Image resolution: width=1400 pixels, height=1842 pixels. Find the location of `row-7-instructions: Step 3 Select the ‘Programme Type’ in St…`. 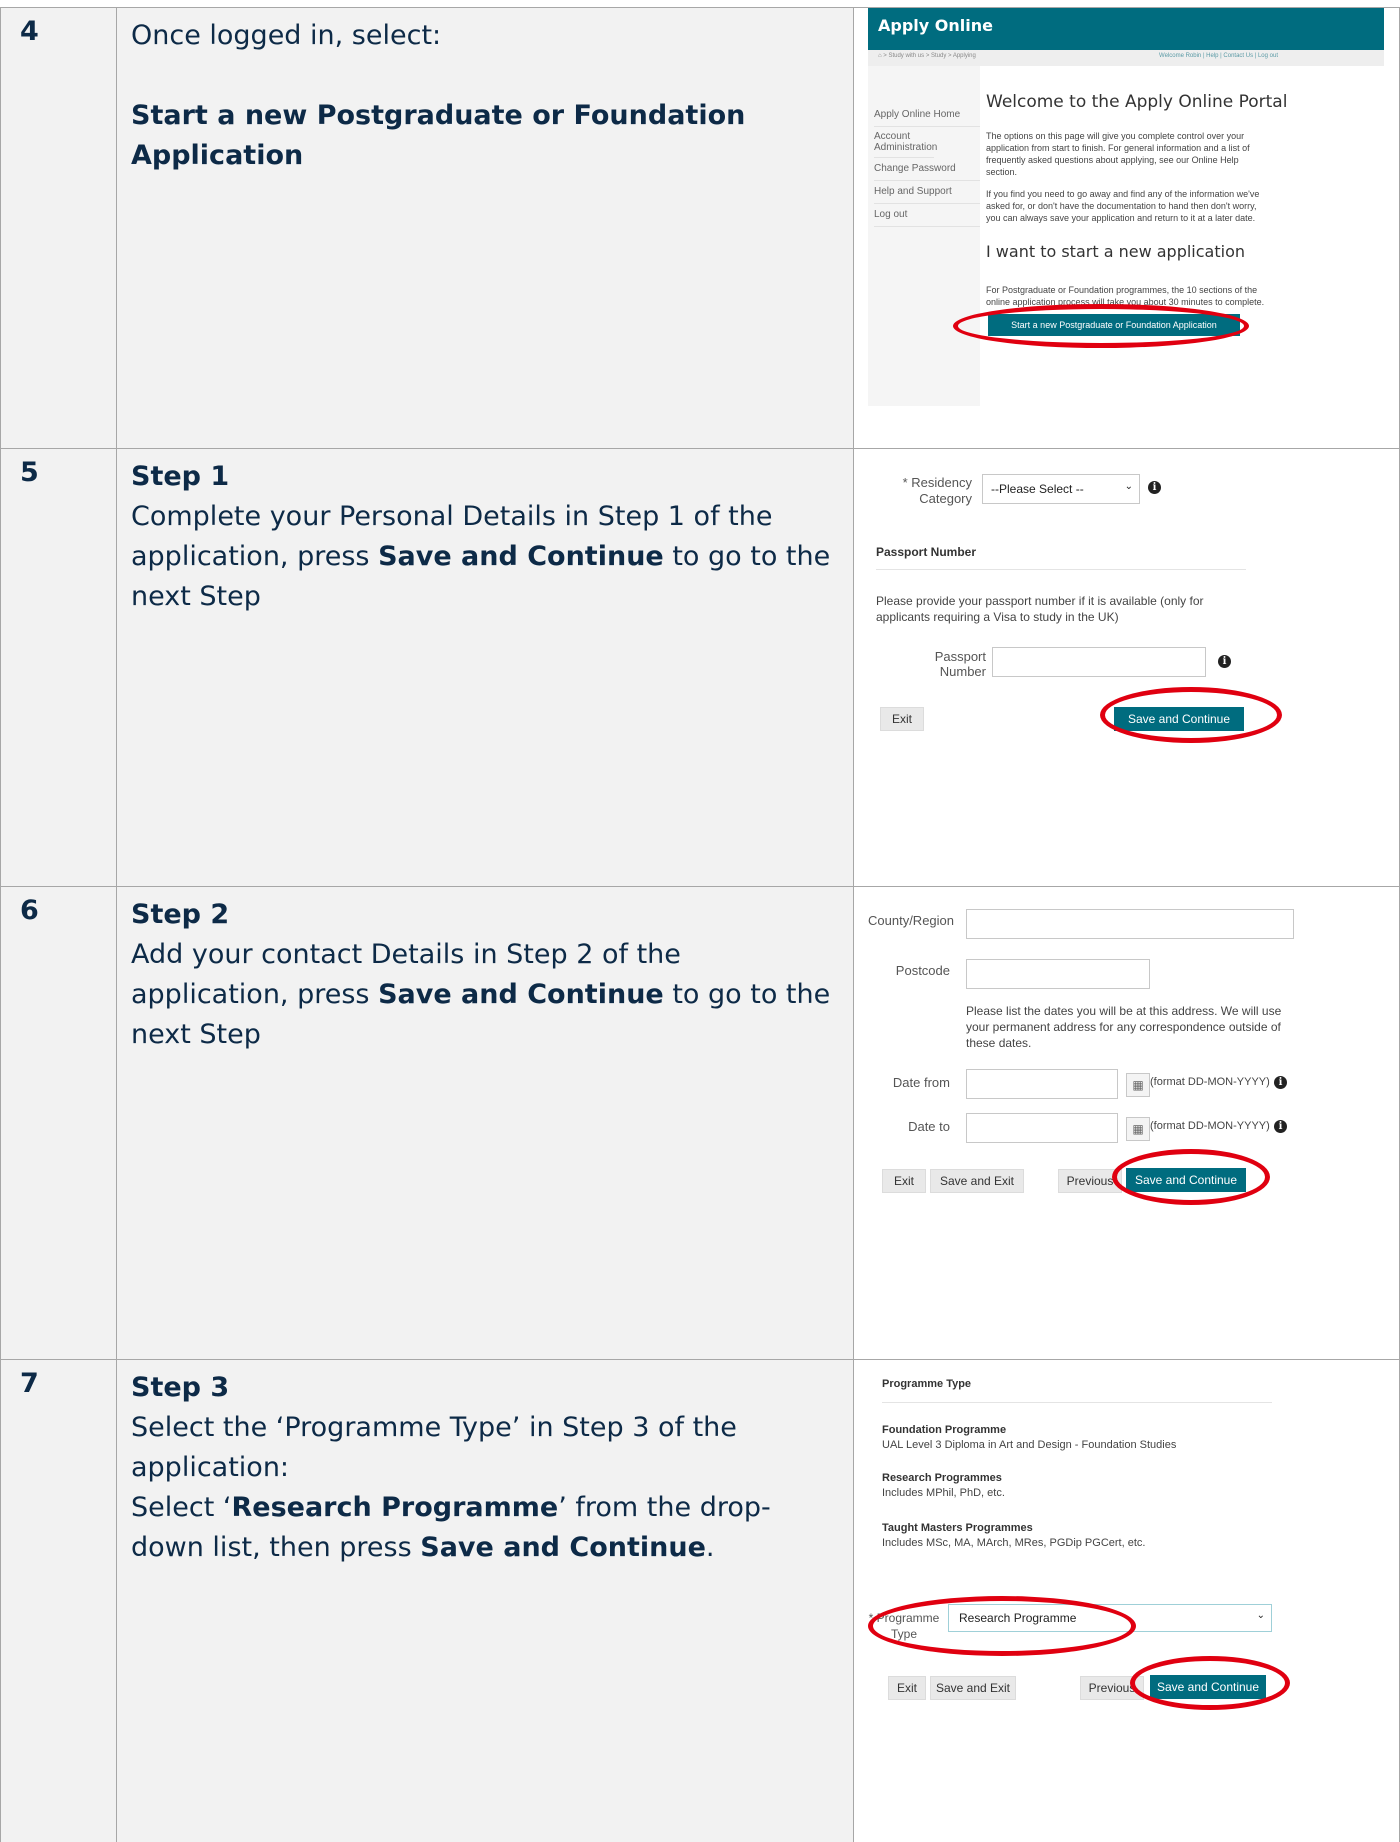

row-7-instructions: Step 3 Select the ‘Programme Type’ in St… is located at coordinates (481, 1468).